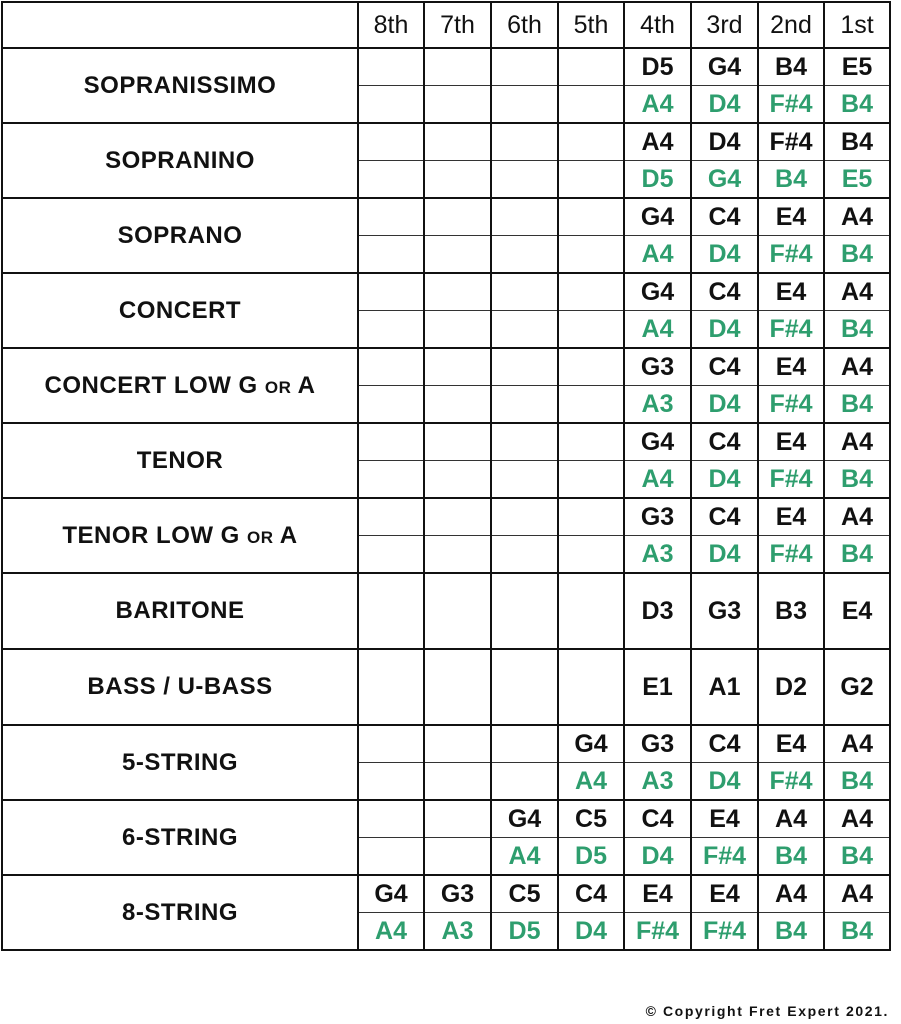  What do you see at coordinates (155, 535) in the screenshot?
I see `instrument-name-text: TENOR LOW G` at bounding box center [155, 535].